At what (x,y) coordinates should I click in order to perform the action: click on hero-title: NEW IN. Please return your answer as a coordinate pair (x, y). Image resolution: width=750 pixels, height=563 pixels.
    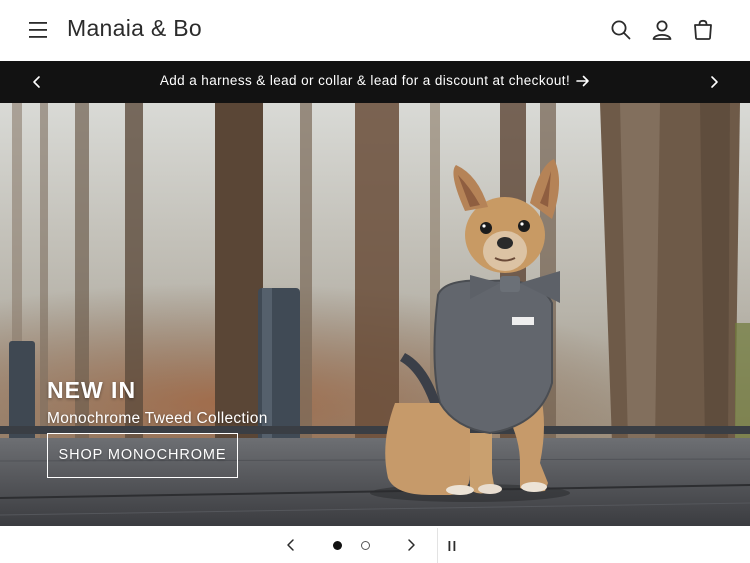
    Looking at the image, I should click on (92, 390).